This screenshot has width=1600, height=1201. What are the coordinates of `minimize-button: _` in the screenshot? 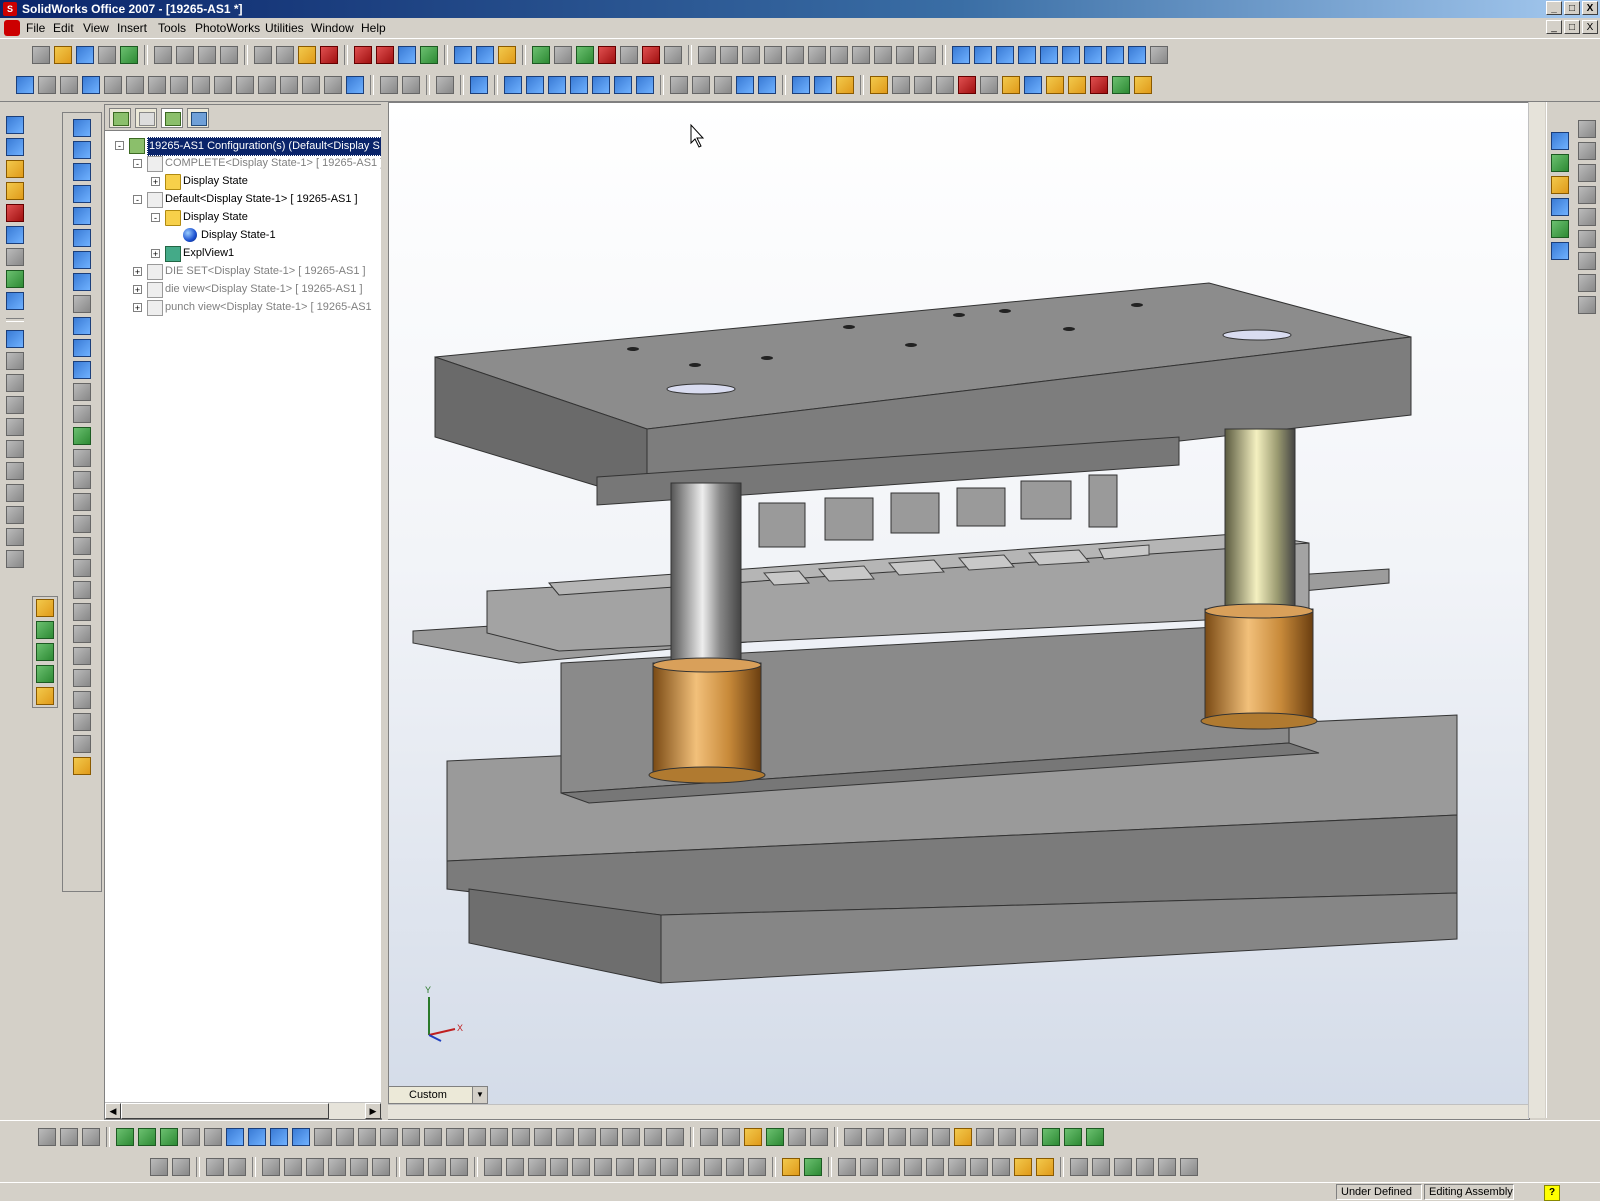 It's located at (1554, 8).